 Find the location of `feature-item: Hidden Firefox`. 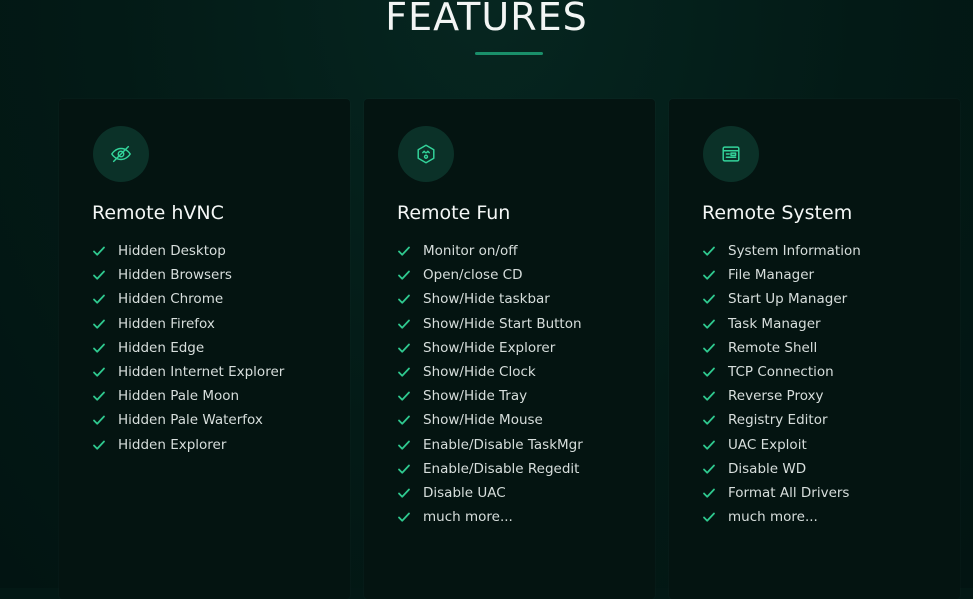

feature-item: Hidden Firefox is located at coordinates (188, 324).